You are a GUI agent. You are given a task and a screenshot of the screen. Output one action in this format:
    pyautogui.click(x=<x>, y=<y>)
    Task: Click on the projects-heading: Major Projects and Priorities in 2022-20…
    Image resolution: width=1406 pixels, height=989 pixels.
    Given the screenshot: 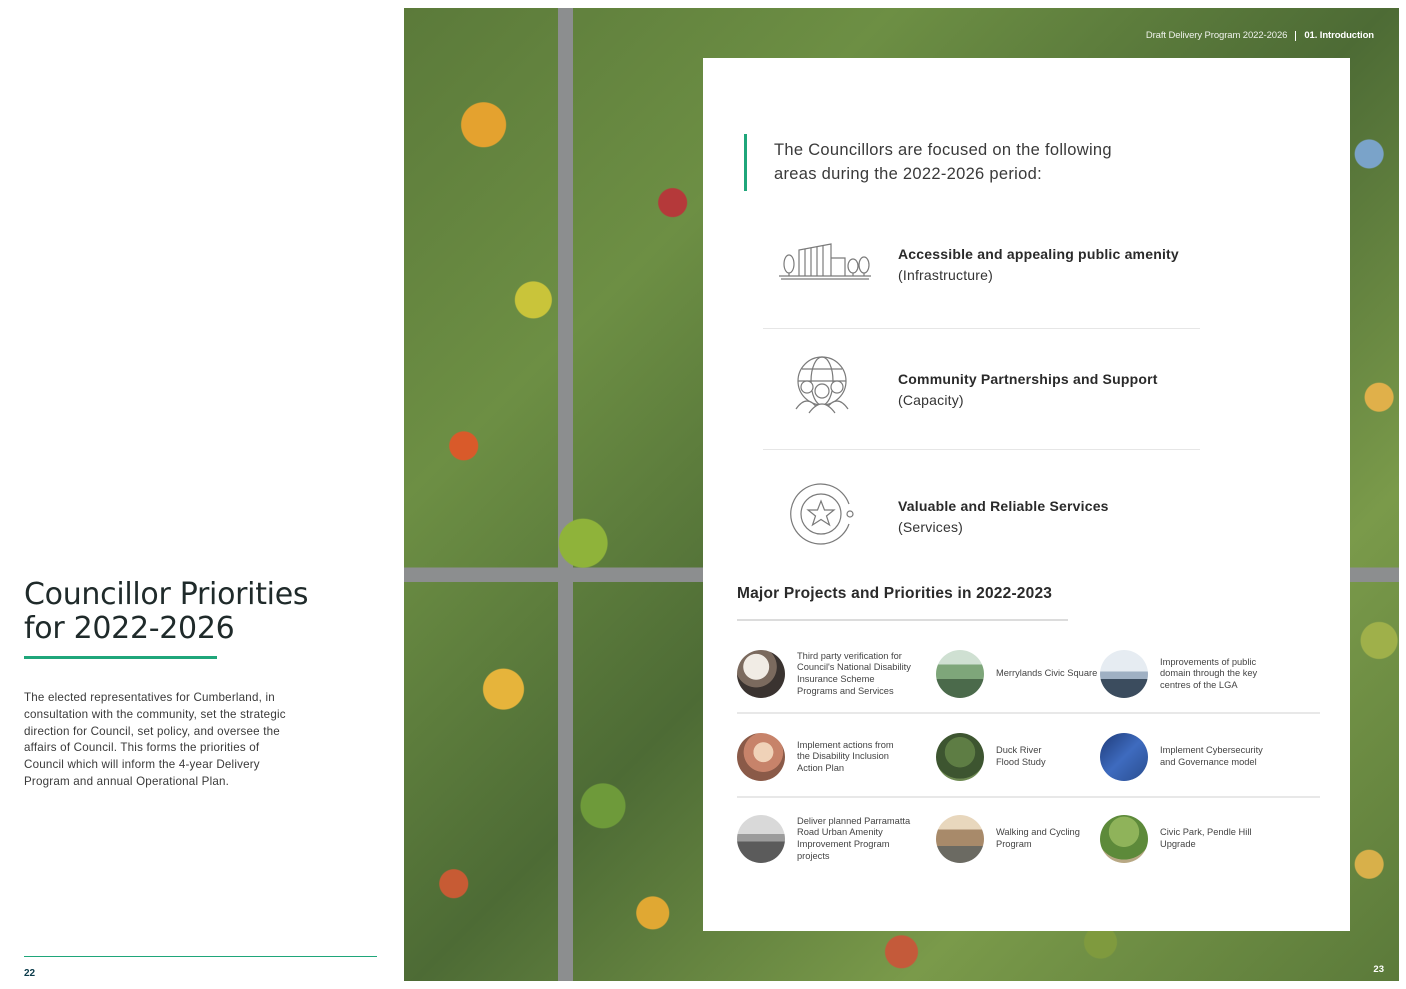 What is the action you would take?
    pyautogui.click(x=895, y=593)
    